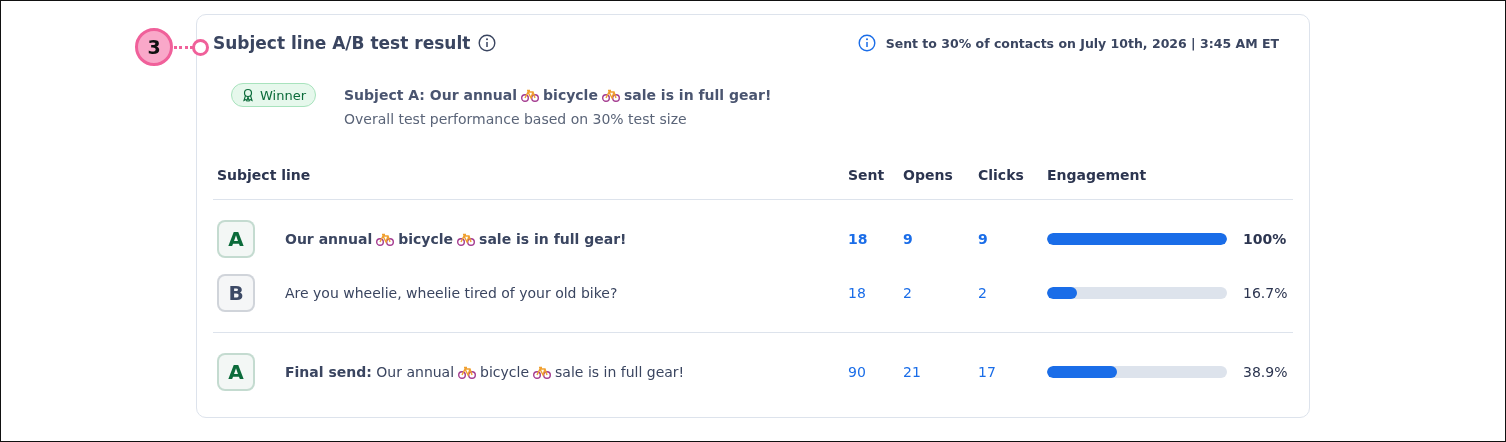 The height and width of the screenshot is (442, 1506). I want to click on card-title: Subject line A/B test result, so click(342, 43).